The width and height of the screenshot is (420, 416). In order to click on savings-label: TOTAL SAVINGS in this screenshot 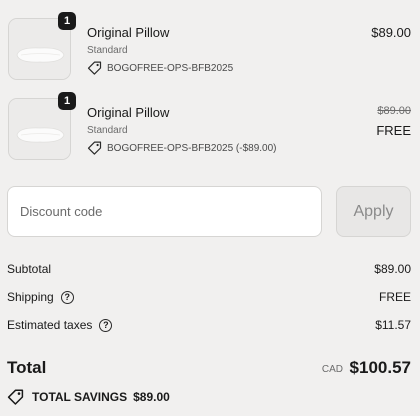, I will do `click(80, 397)`.